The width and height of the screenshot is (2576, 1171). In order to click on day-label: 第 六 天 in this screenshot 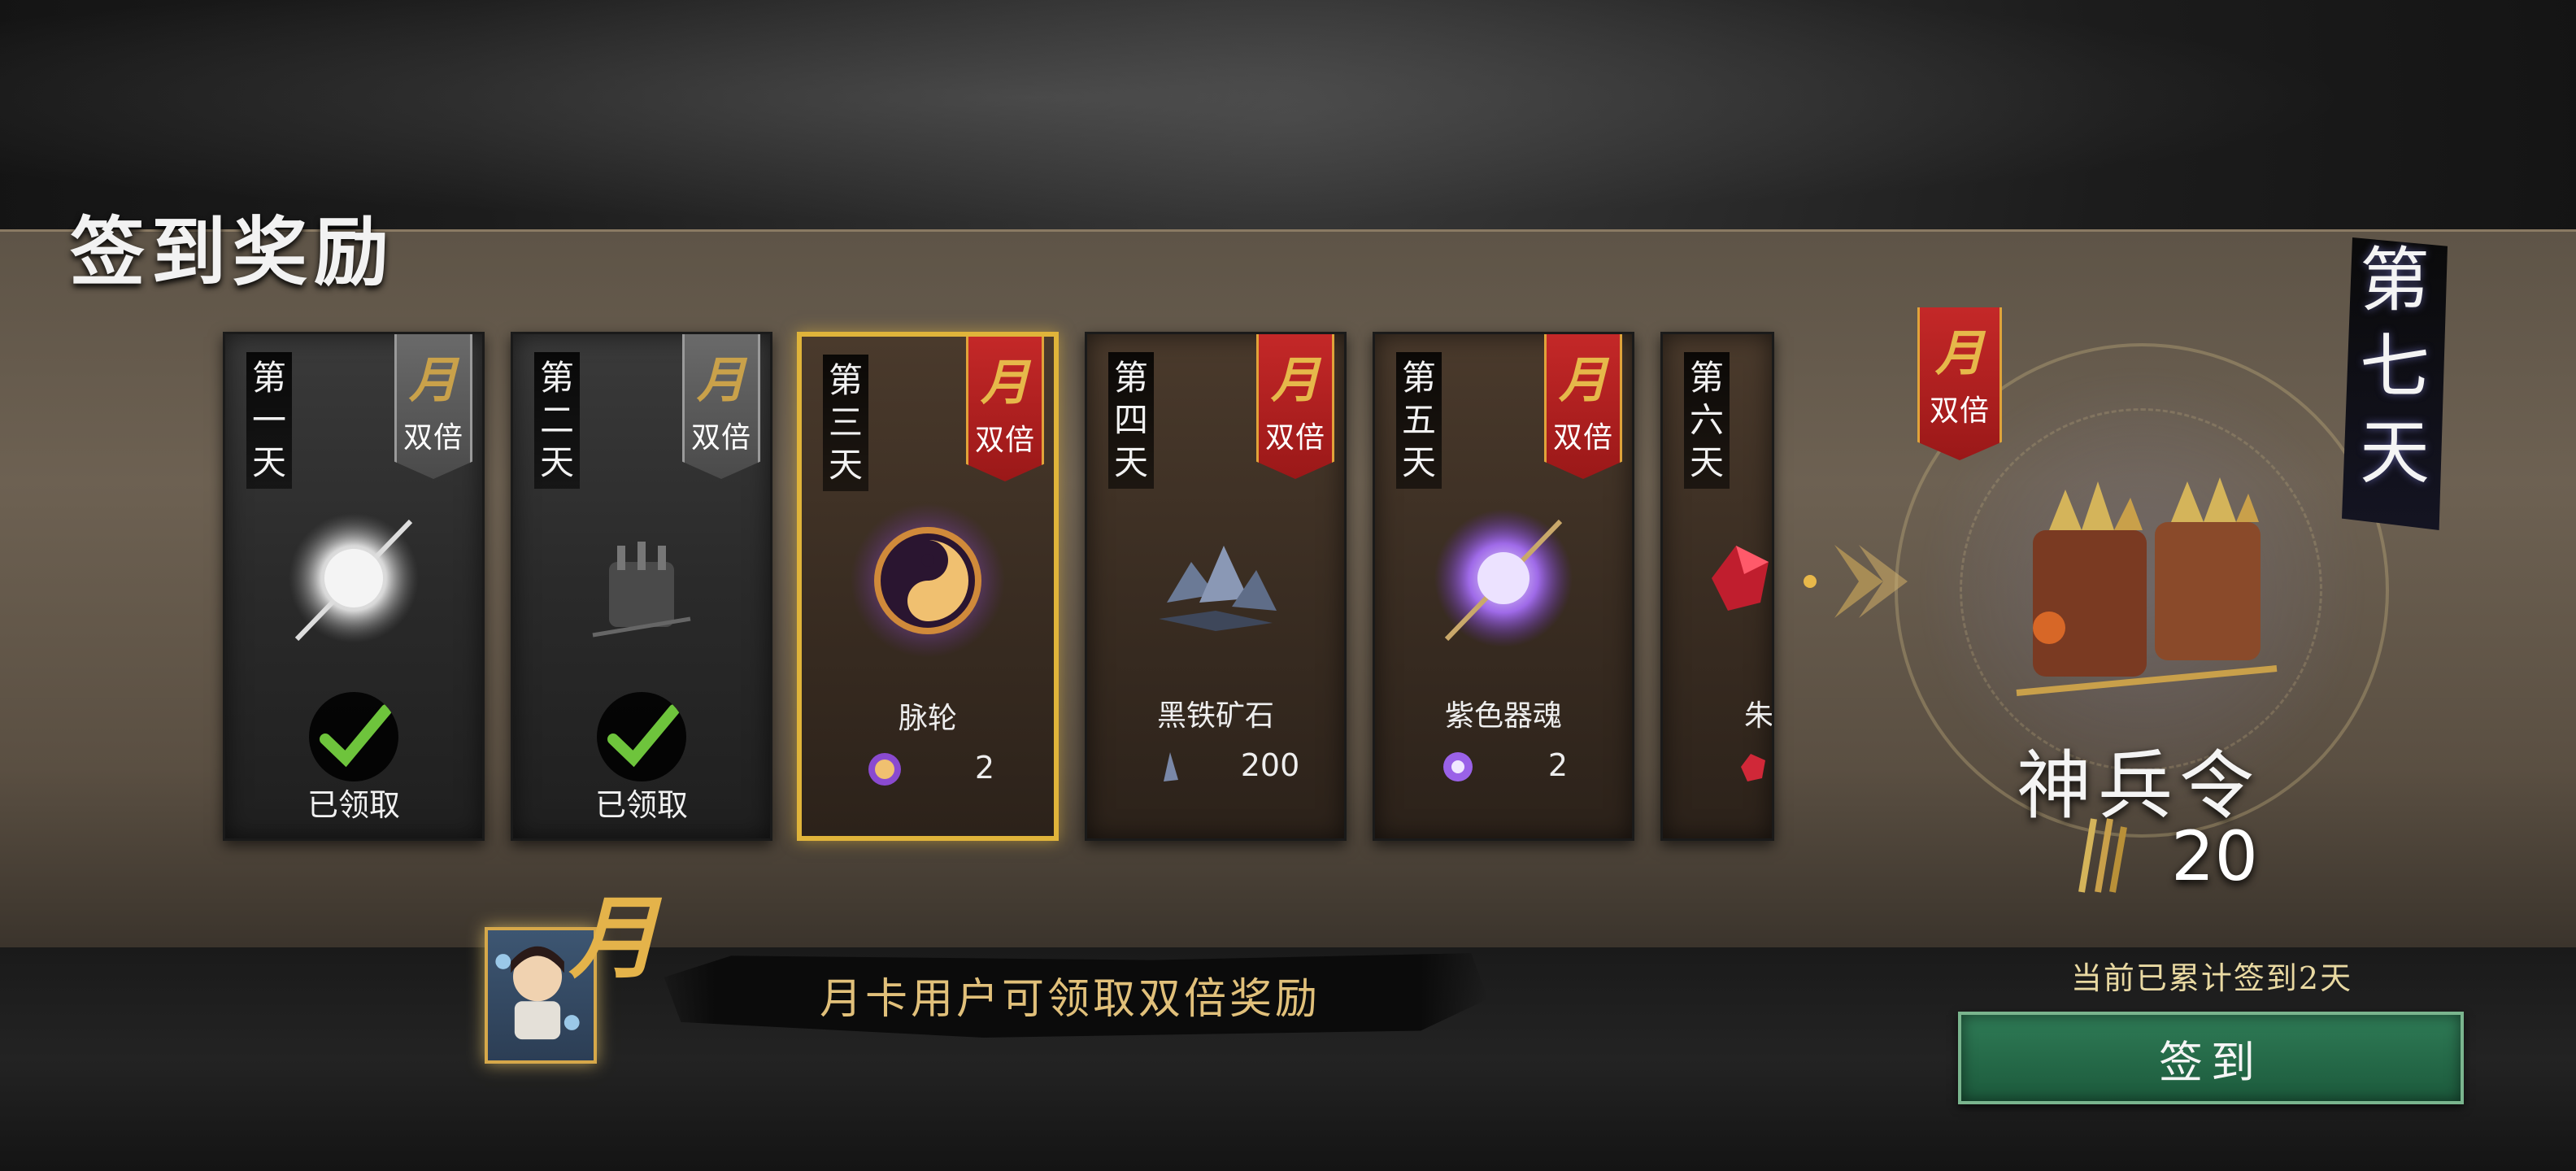, I will do `click(1707, 420)`.